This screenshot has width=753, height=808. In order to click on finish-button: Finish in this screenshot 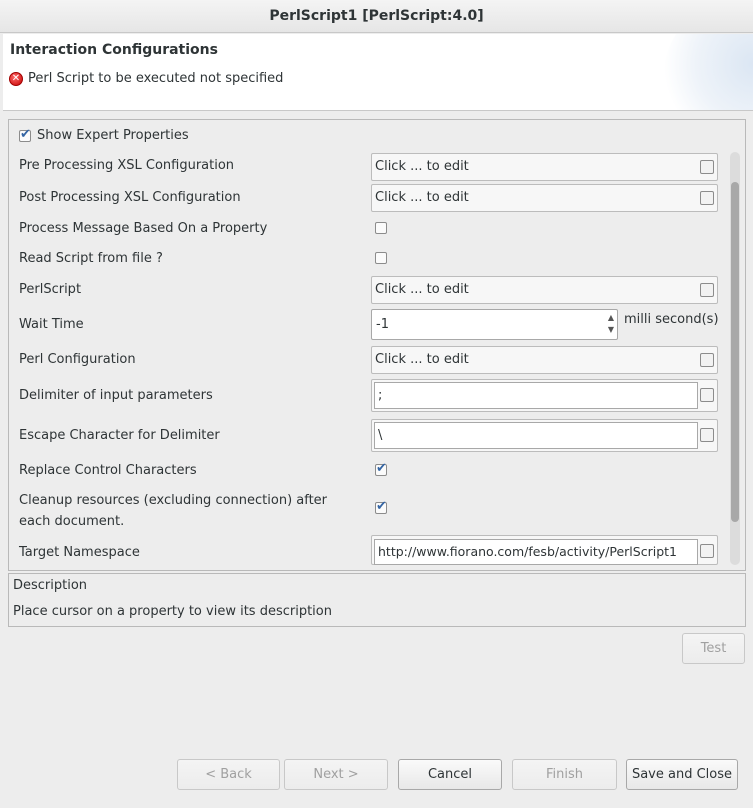, I will do `click(564, 774)`.